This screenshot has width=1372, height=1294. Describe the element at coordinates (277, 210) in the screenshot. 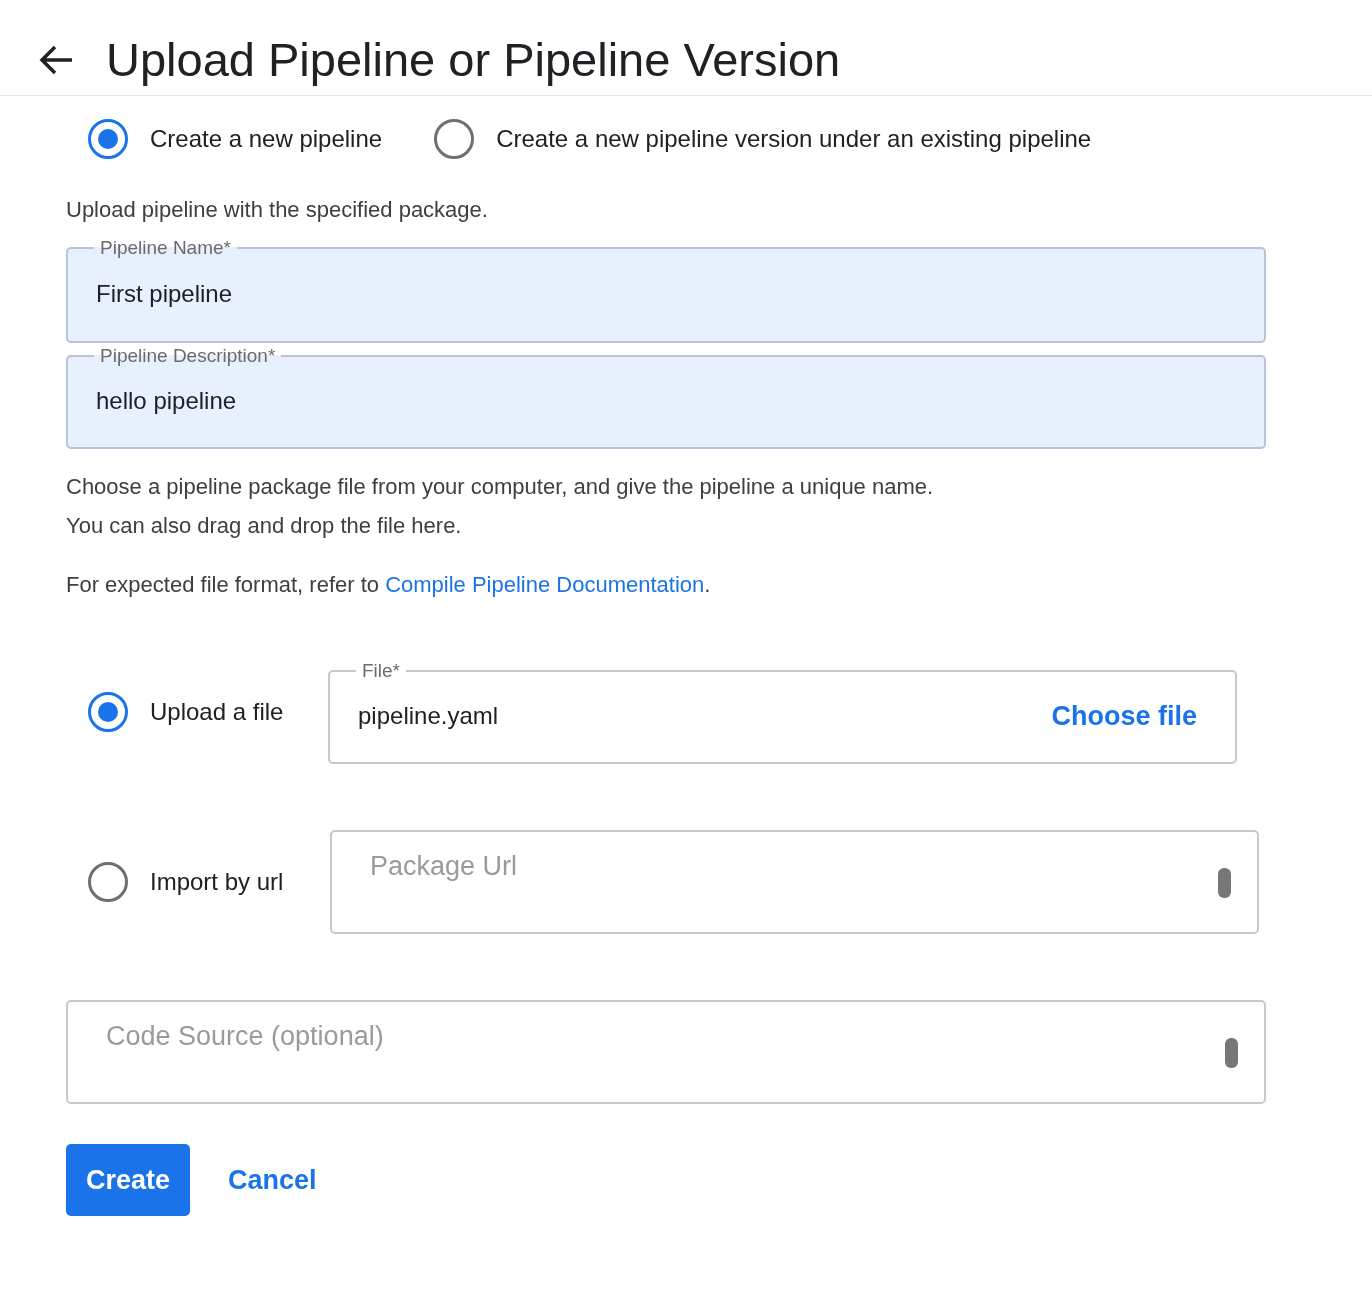

I see `intro-text: Upload pipeline with the specified package.` at that location.